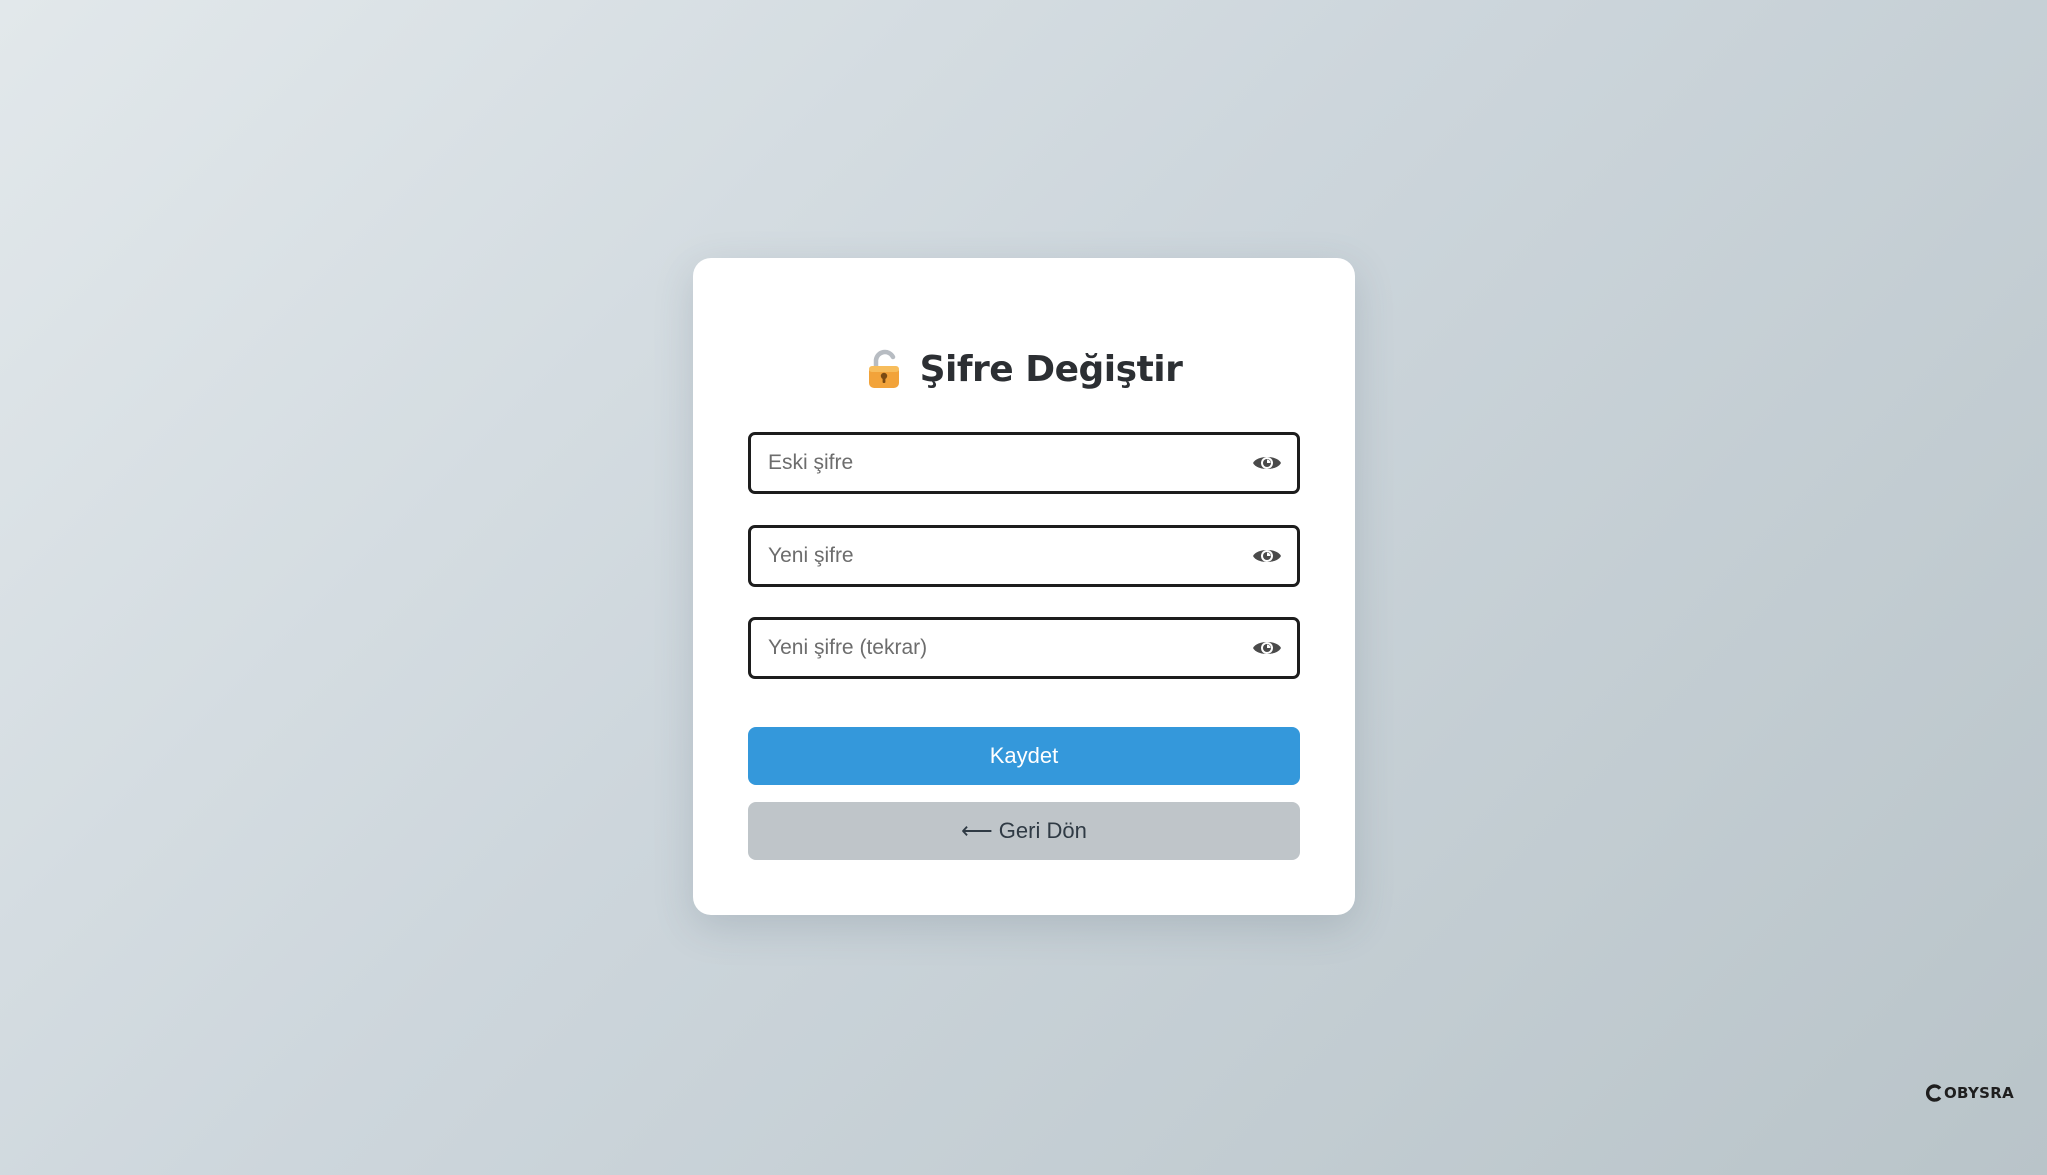 The height and width of the screenshot is (1175, 2047). I want to click on page-title: Şifre Değiştir, so click(1024, 369).